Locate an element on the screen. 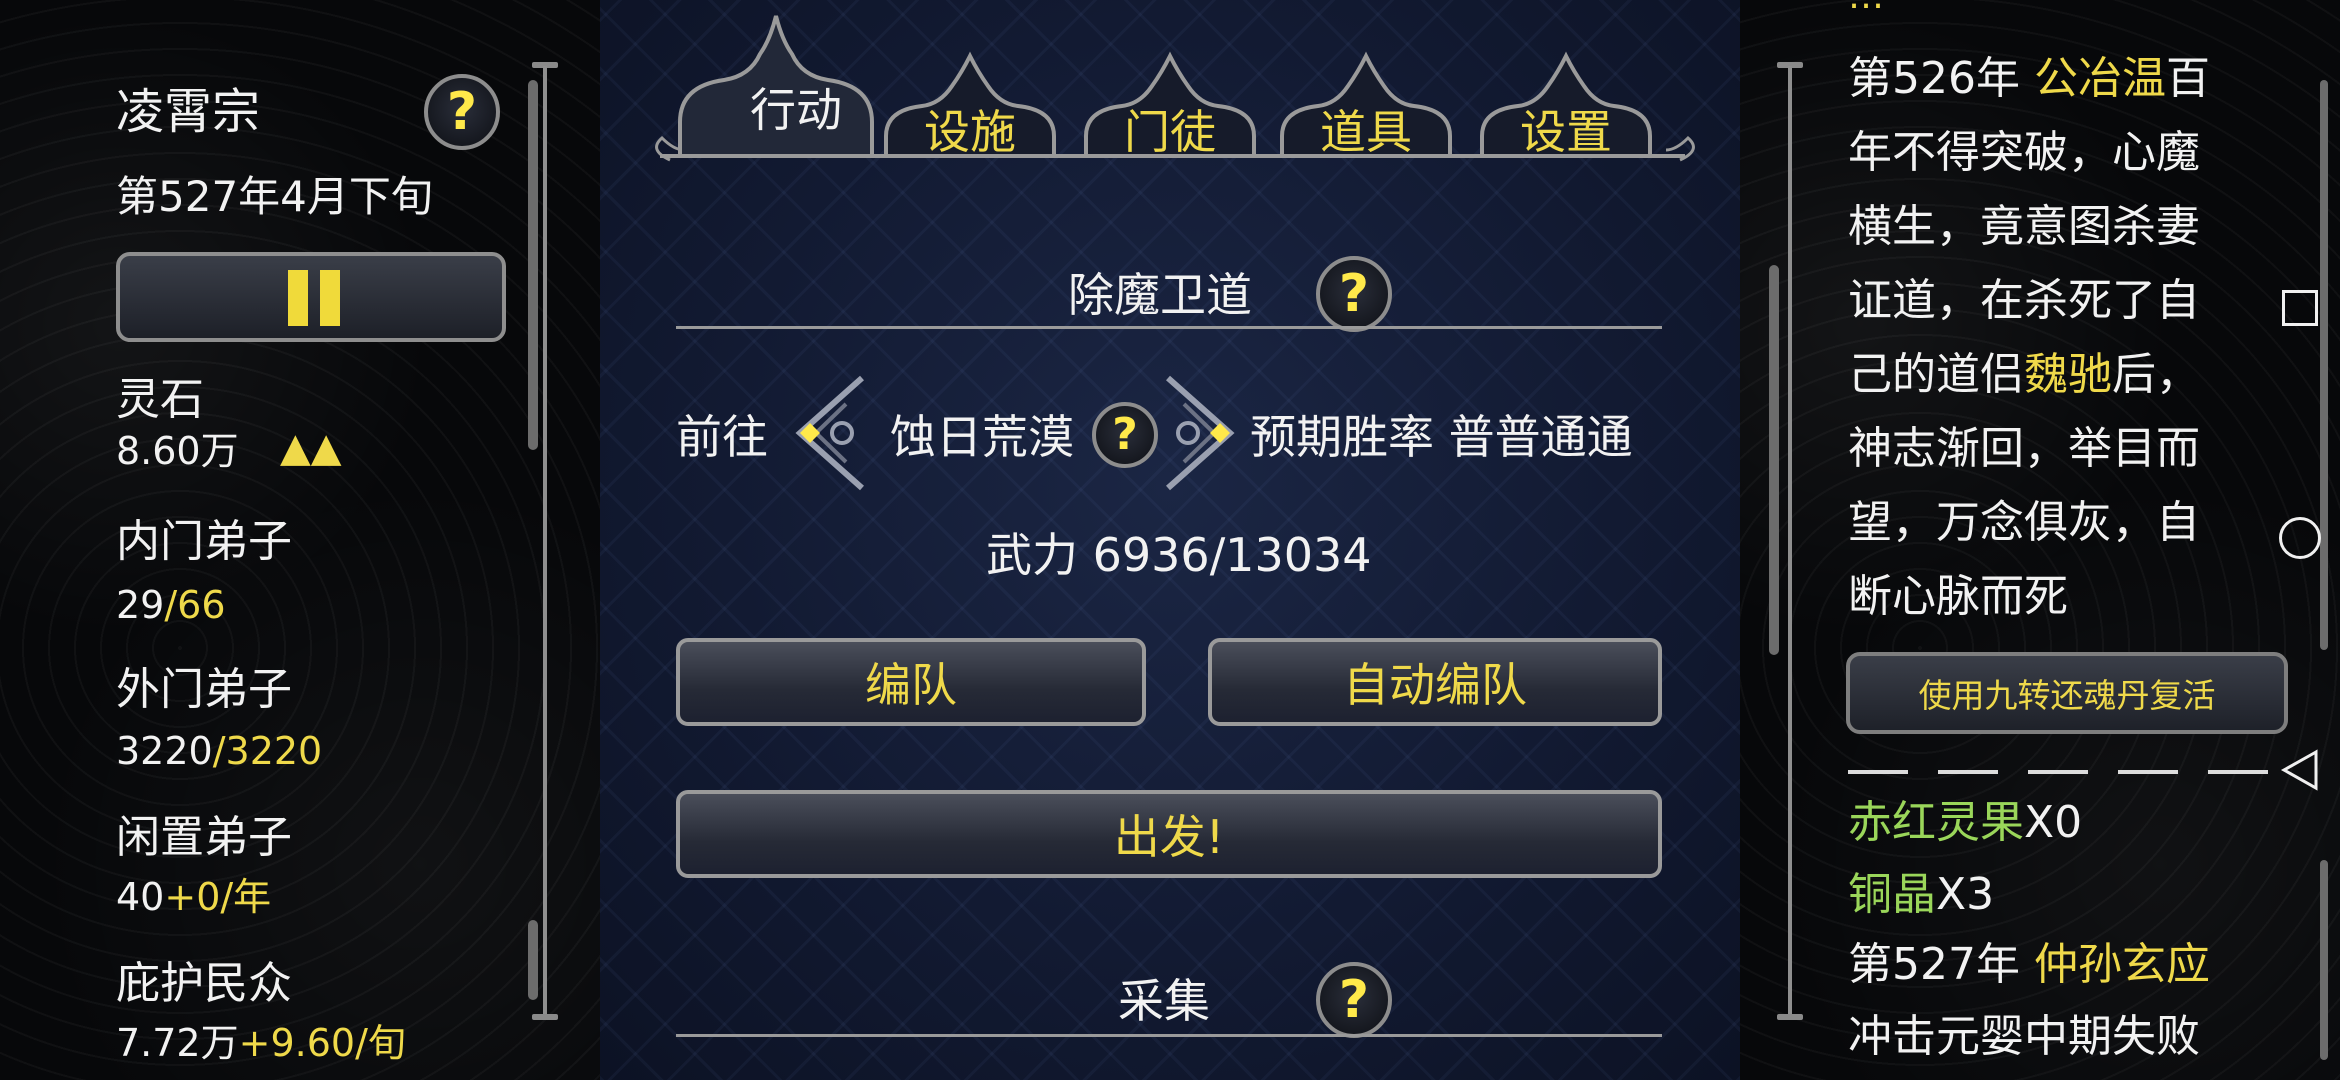  auto-formation-button-label: 自动编队 is located at coordinates (1435, 685).